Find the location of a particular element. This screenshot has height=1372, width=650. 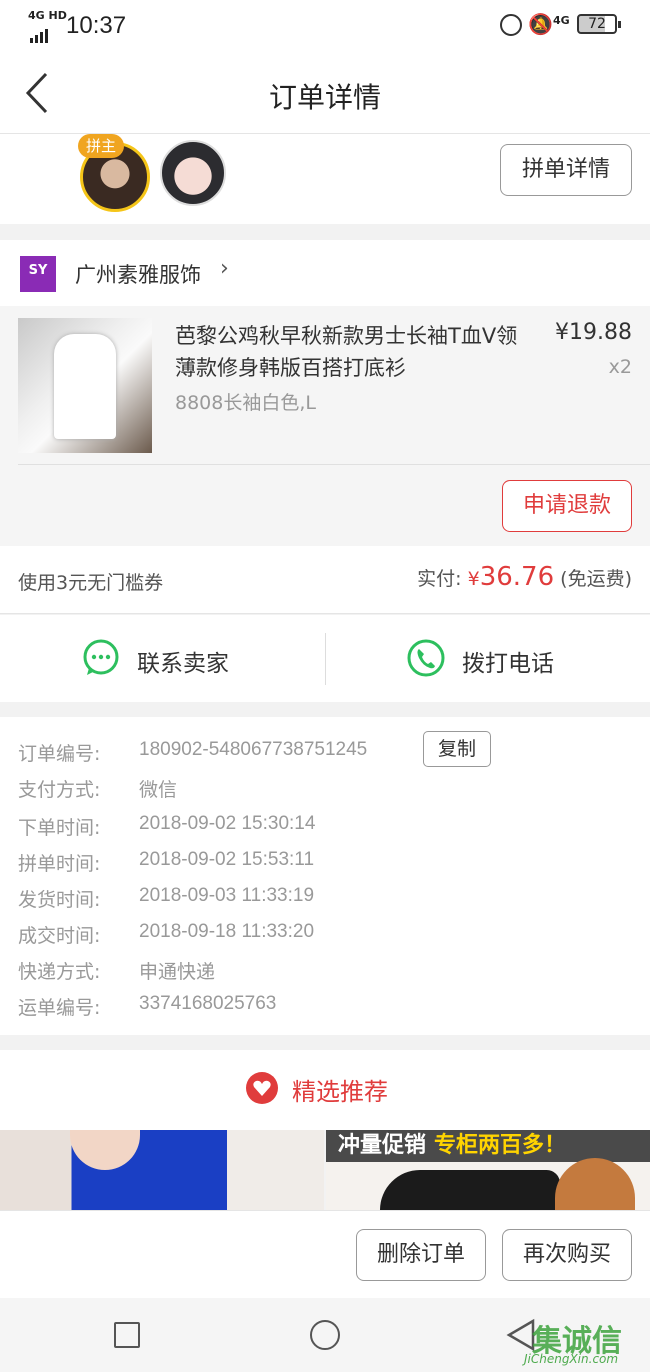

group-buy-section: 拼主 拼单详情 is located at coordinates (325, 179).